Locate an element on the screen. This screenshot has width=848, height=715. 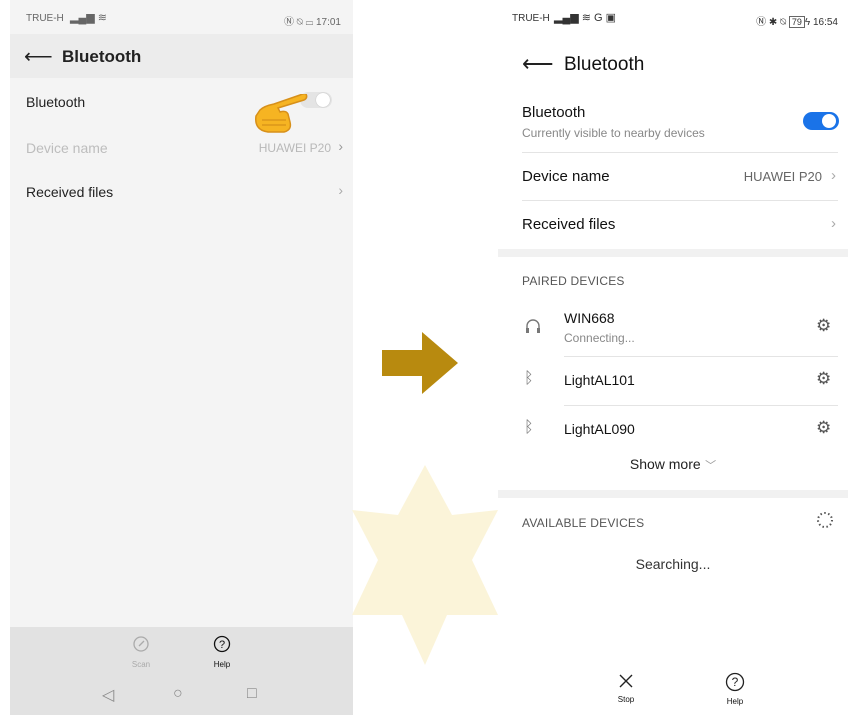
chevron-down-icon: ﹀ is located at coordinates (711, 466).